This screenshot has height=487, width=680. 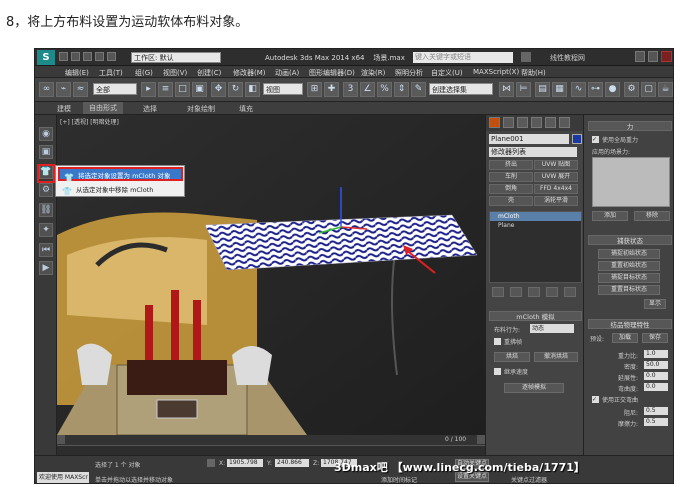 I want to click on ragdoll-icon: ✦, so click(x=46, y=230).